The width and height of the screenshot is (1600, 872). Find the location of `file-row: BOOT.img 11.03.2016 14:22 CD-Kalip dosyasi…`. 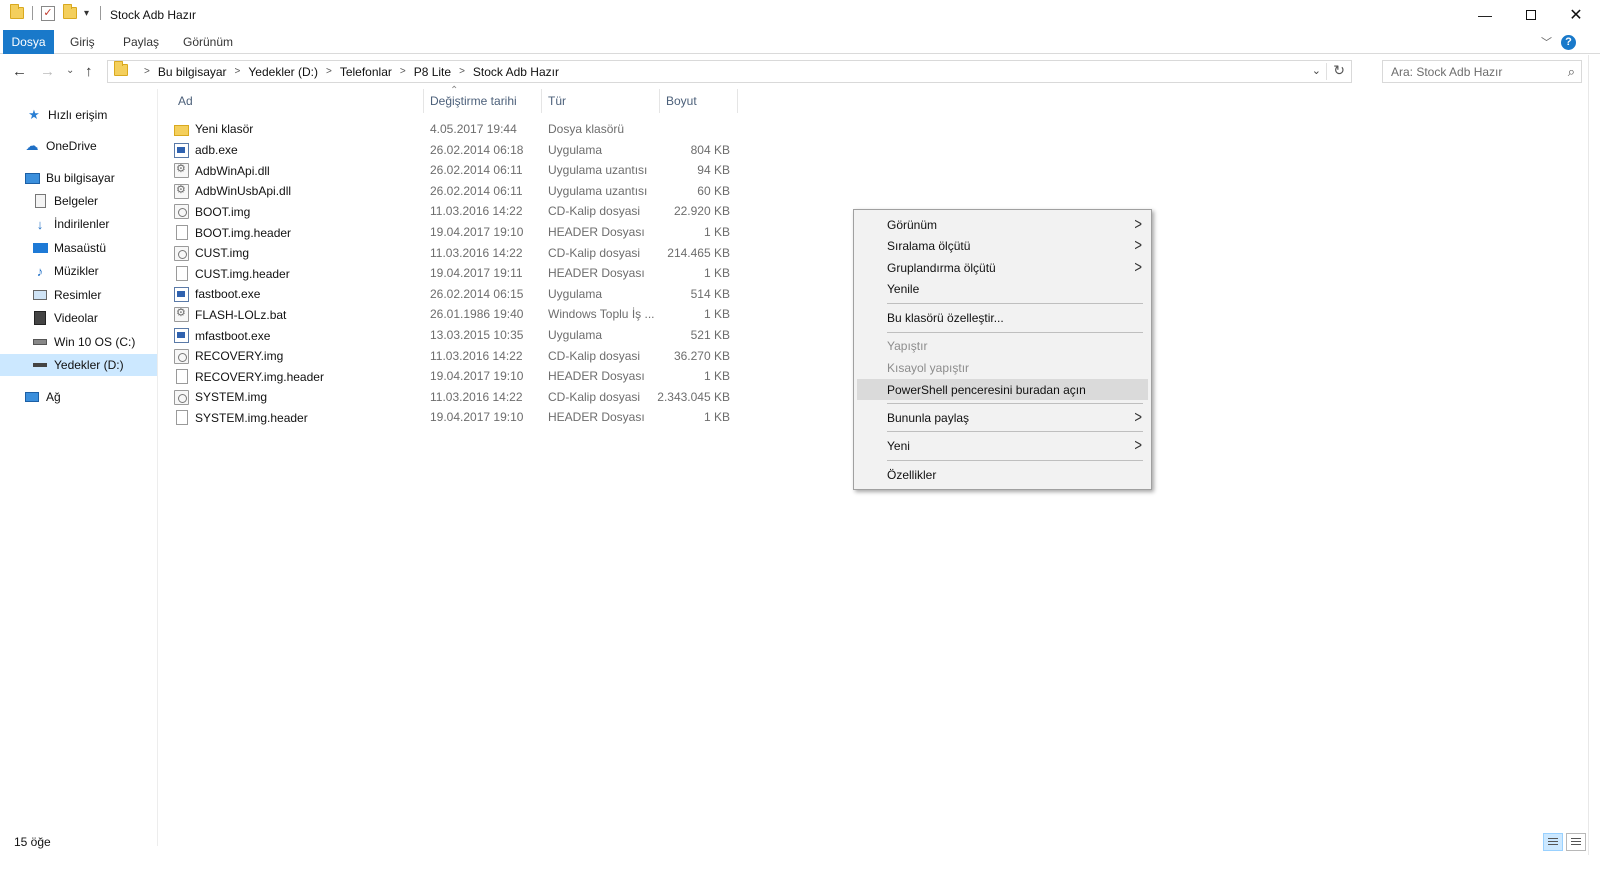

file-row: BOOT.img 11.03.2016 14:22 CD-Kalip dosyasi… is located at coordinates (464, 211).